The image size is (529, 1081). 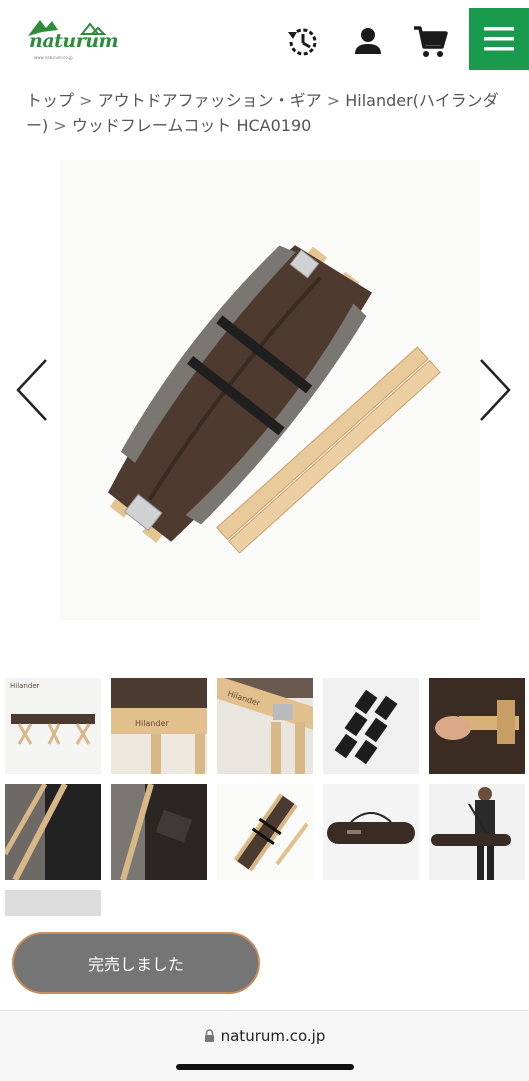 I want to click on site-header: naturum www.naturum.co.jp, so click(x=264, y=40).